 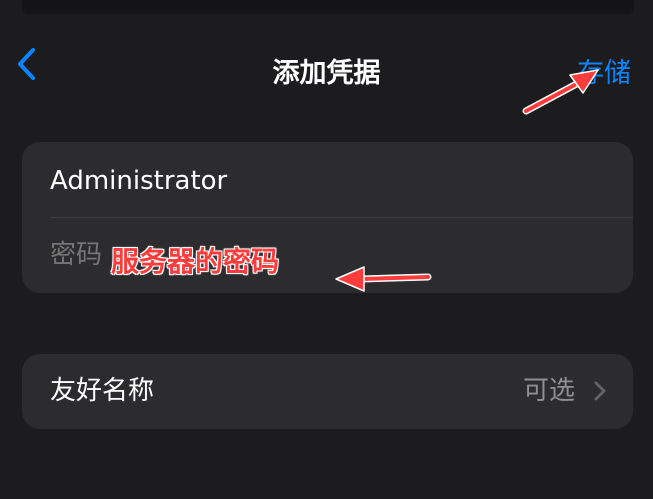 I want to click on username-field, so click(x=331, y=181).